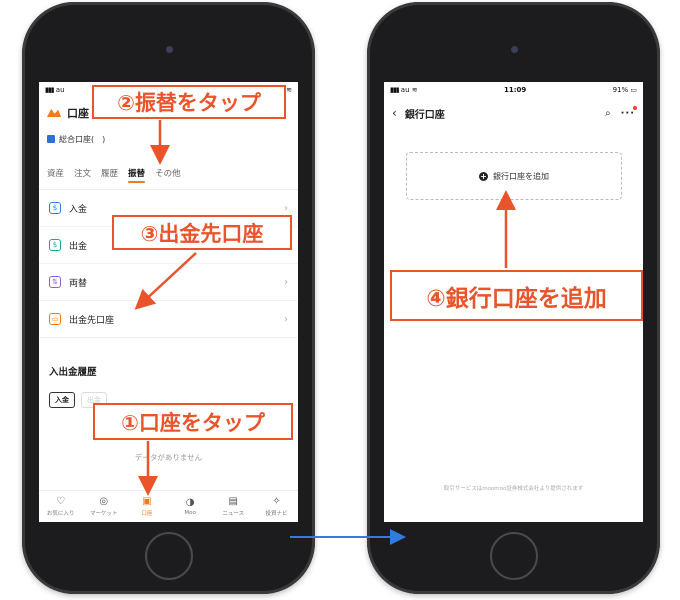 This screenshot has height=600, width=680. Describe the element at coordinates (394, 113) in the screenshot. I see `back-arrow-icon: ‹` at that location.